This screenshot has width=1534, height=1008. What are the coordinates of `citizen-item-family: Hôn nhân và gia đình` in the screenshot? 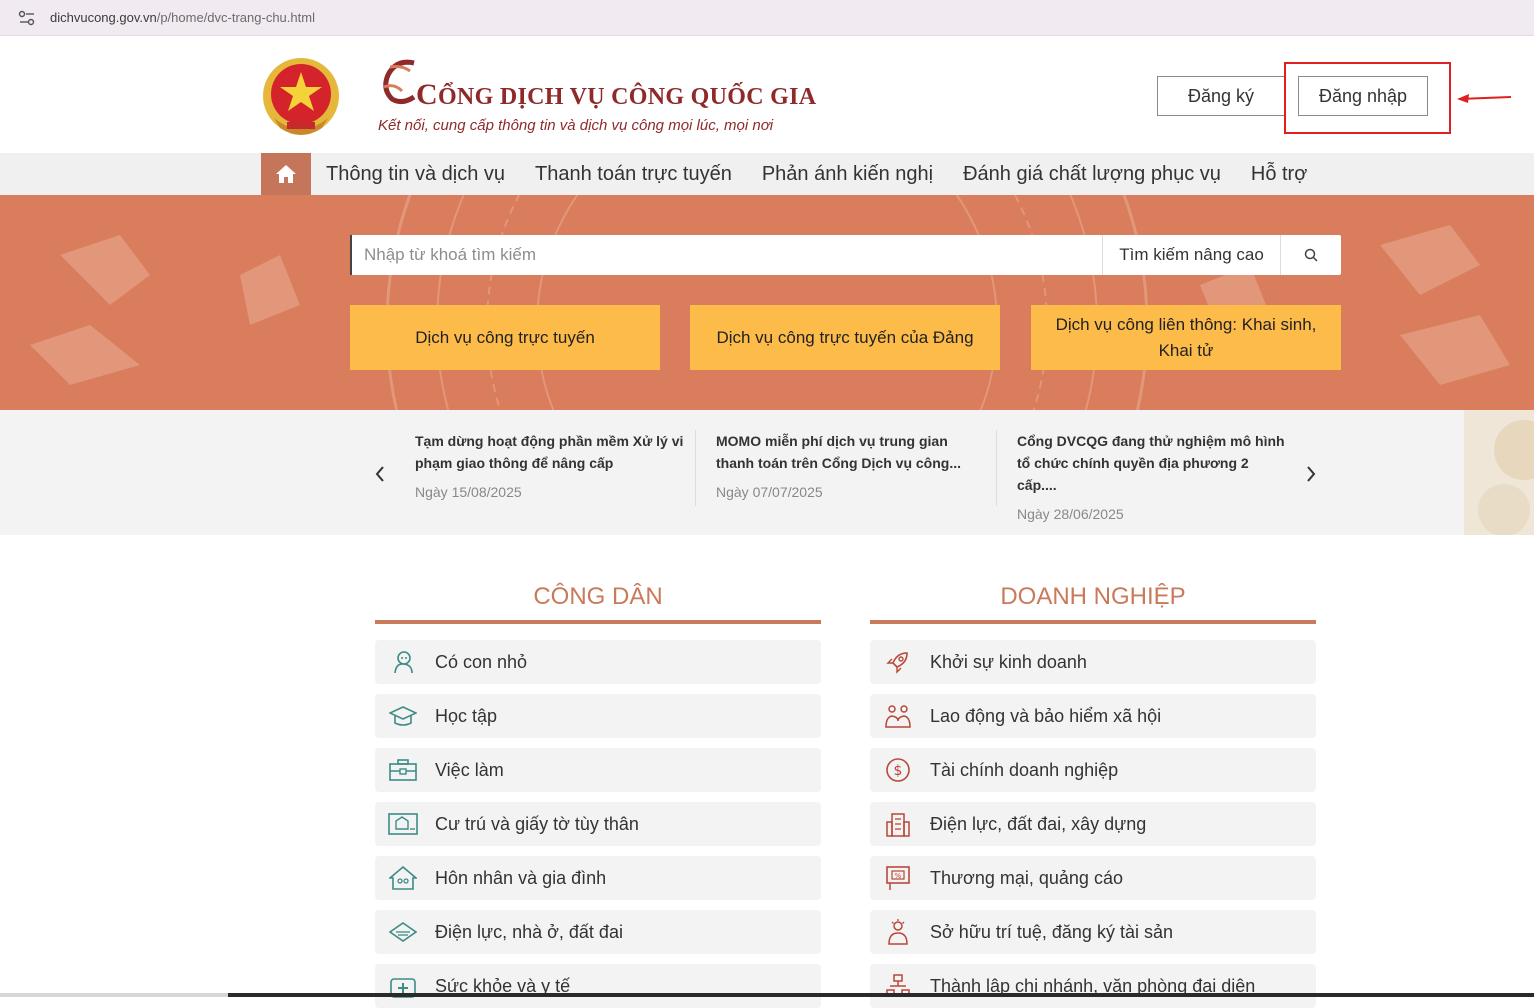 It's located at (598, 878).